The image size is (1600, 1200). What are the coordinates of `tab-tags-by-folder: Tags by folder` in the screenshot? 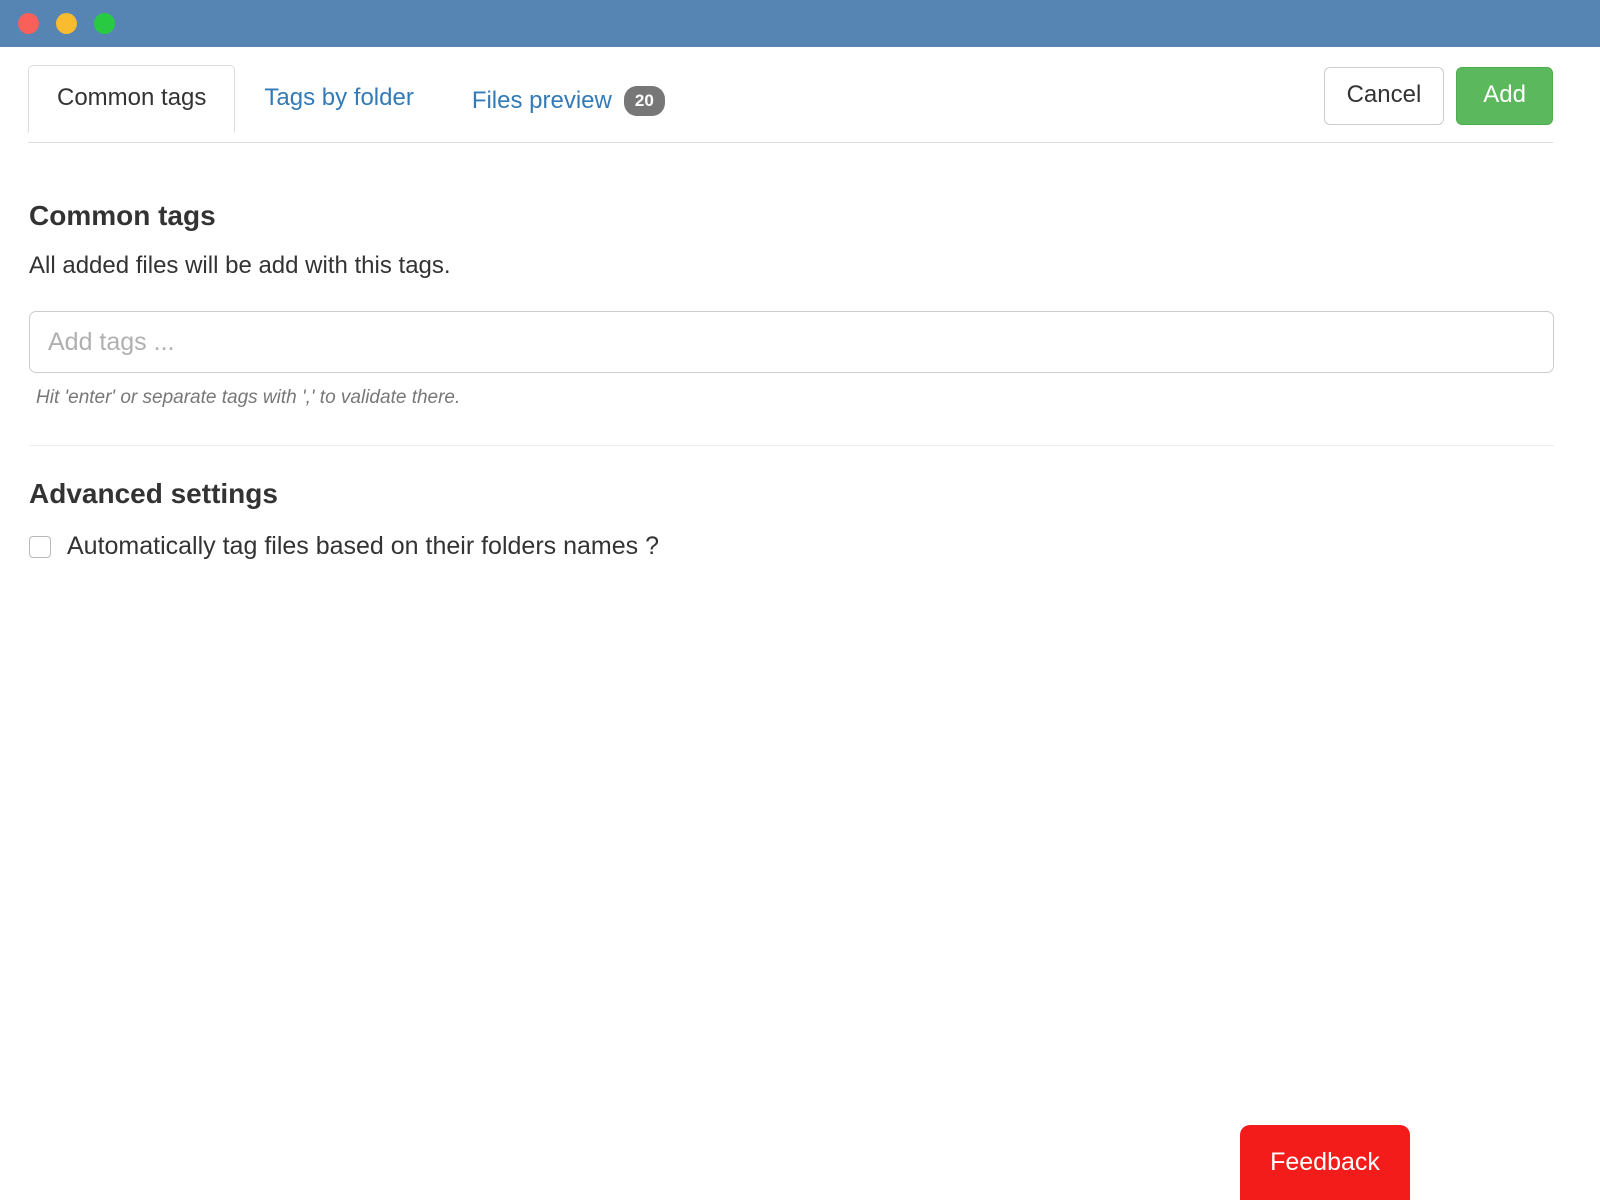 It's located at (338, 99).